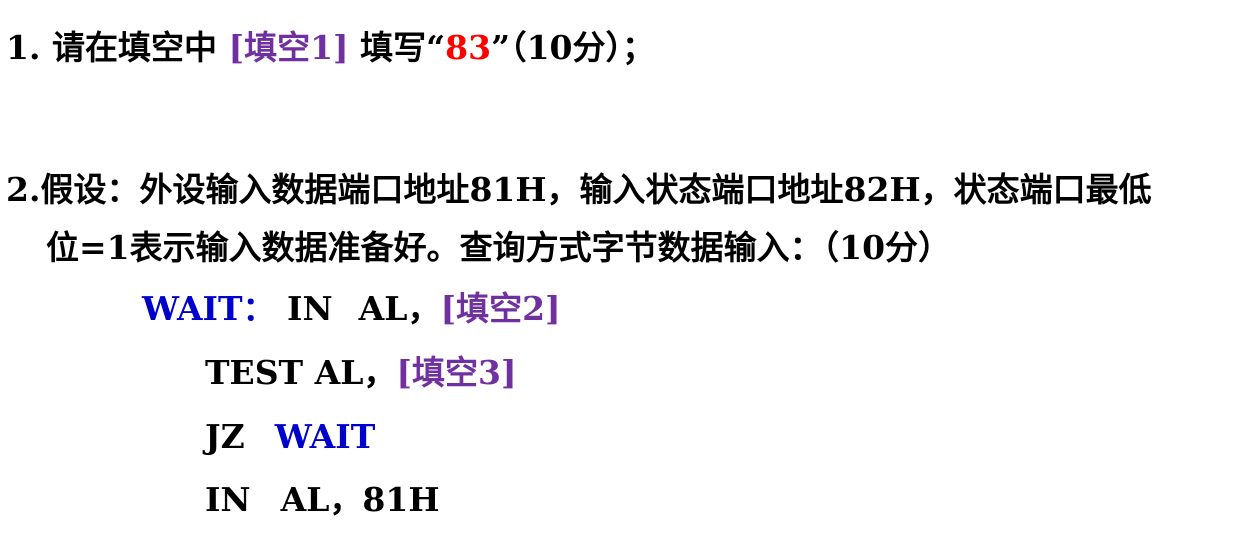 The height and width of the screenshot is (541, 1251). Describe the element at coordinates (456, 372) in the screenshot. I see `blank-3-marker: [填空3]` at that location.